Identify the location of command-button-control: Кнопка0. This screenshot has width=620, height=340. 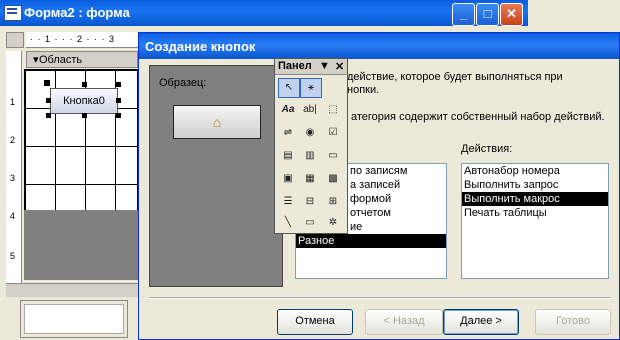
(84, 101).